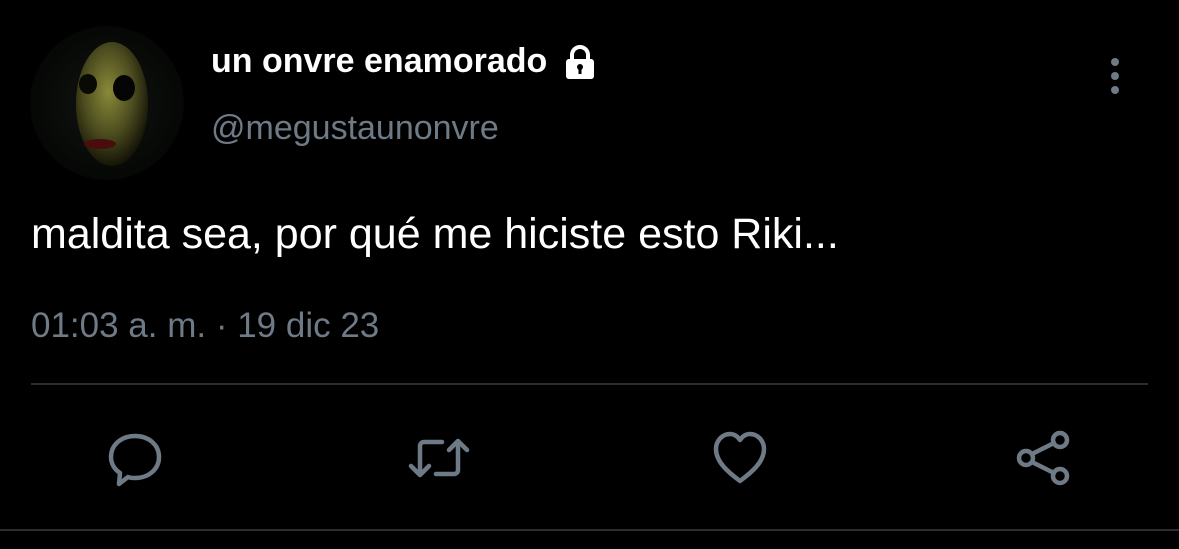  I want to click on heart-icon, so click(740, 457).